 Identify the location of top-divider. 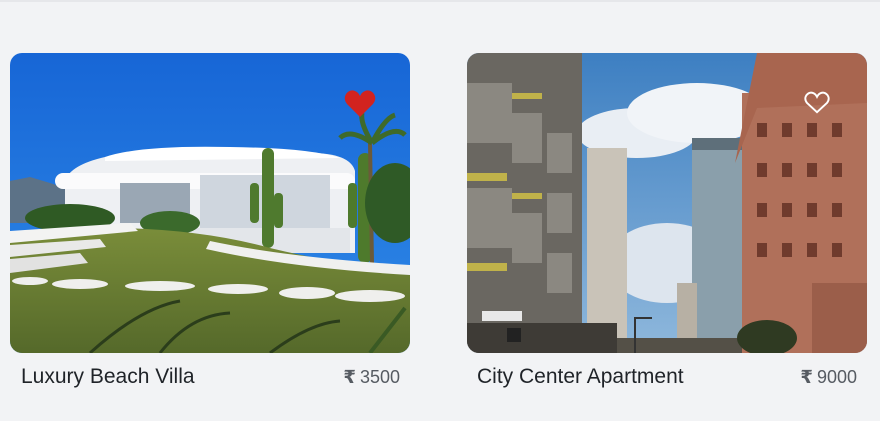
(440, 1).